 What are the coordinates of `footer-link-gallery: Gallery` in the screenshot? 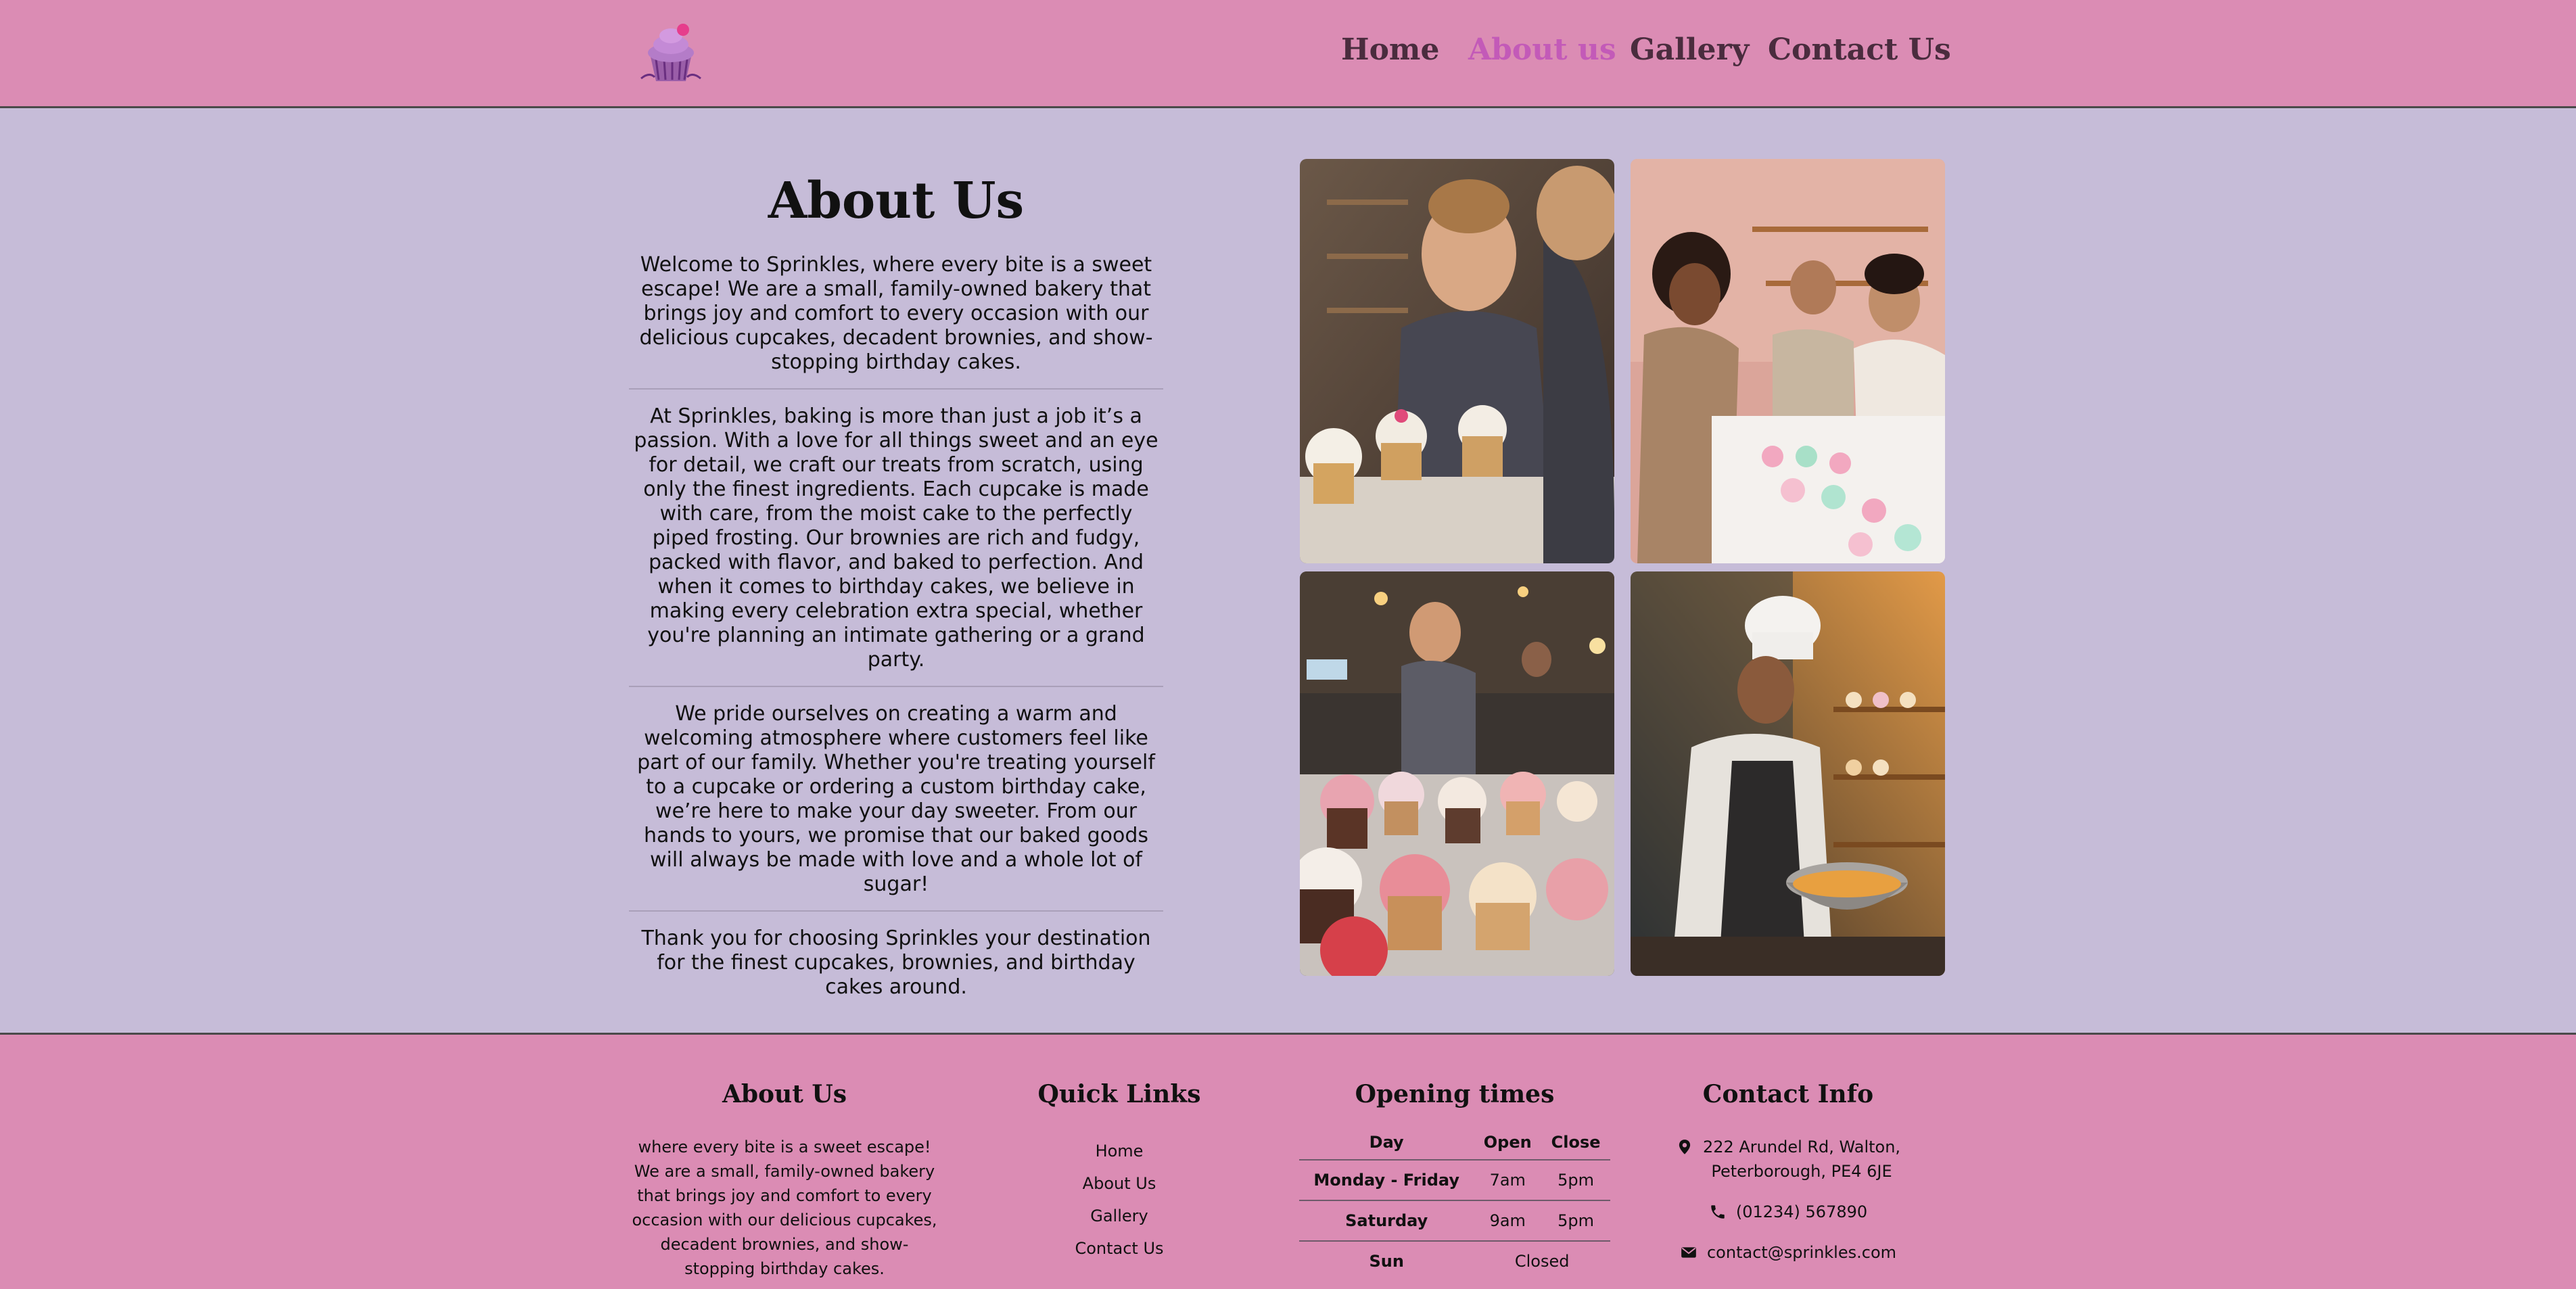 It's located at (1119, 1216).